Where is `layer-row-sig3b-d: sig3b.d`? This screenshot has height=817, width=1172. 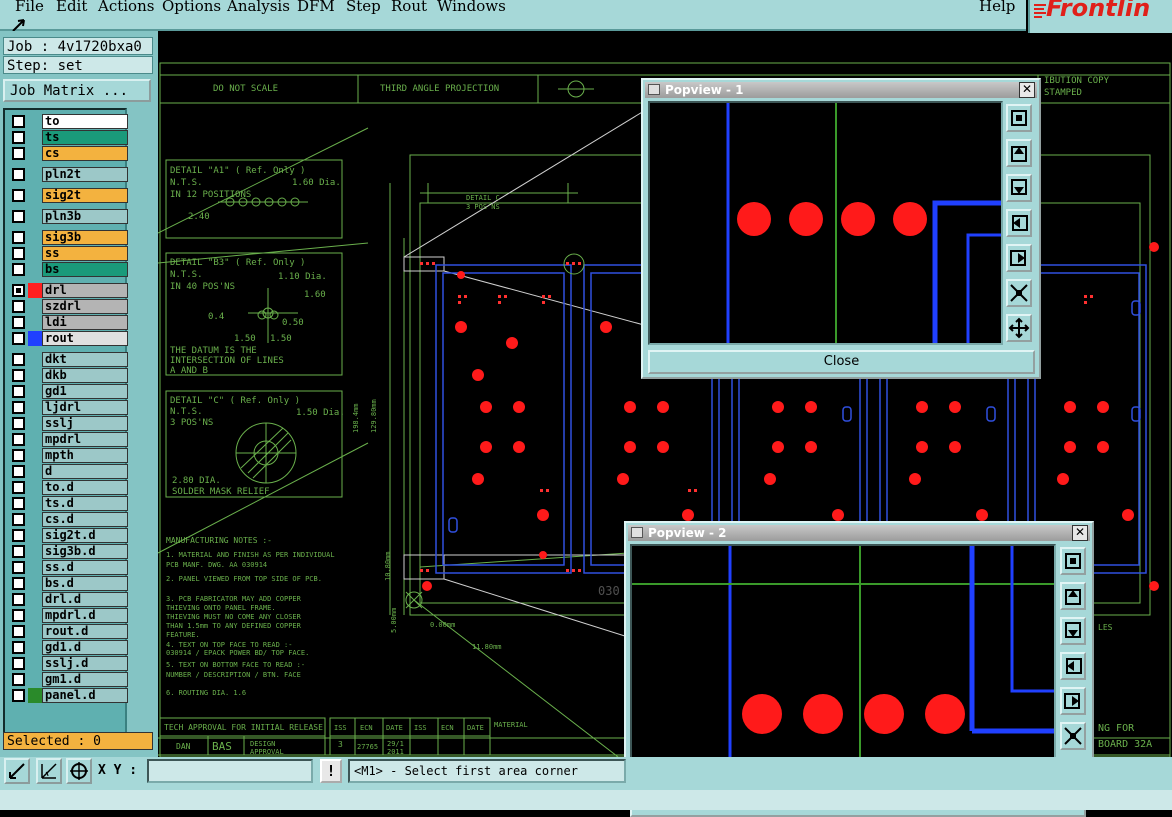 layer-row-sig3b-d: sig3b.d is located at coordinates (68, 551).